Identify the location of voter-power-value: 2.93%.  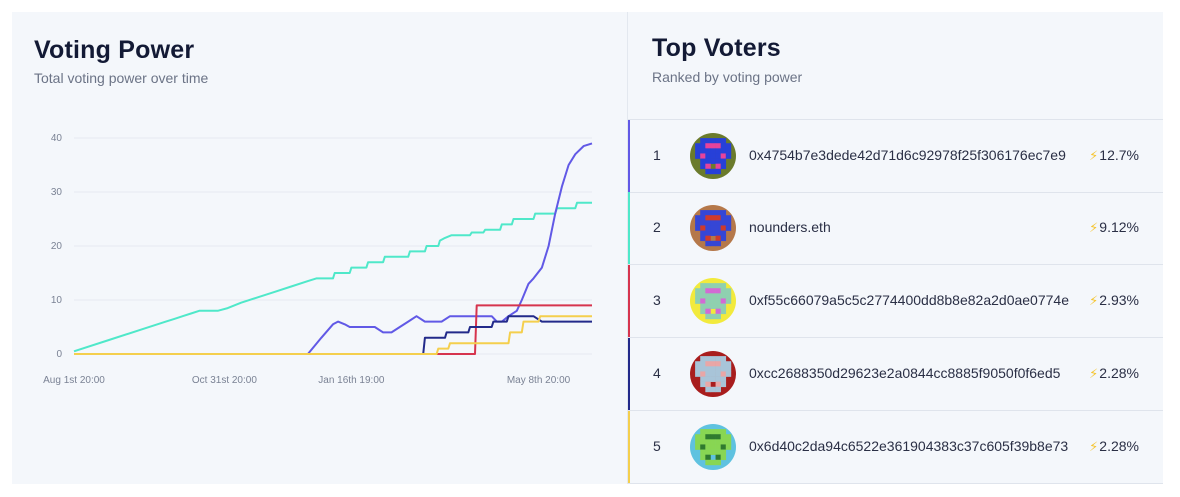
(1119, 300).